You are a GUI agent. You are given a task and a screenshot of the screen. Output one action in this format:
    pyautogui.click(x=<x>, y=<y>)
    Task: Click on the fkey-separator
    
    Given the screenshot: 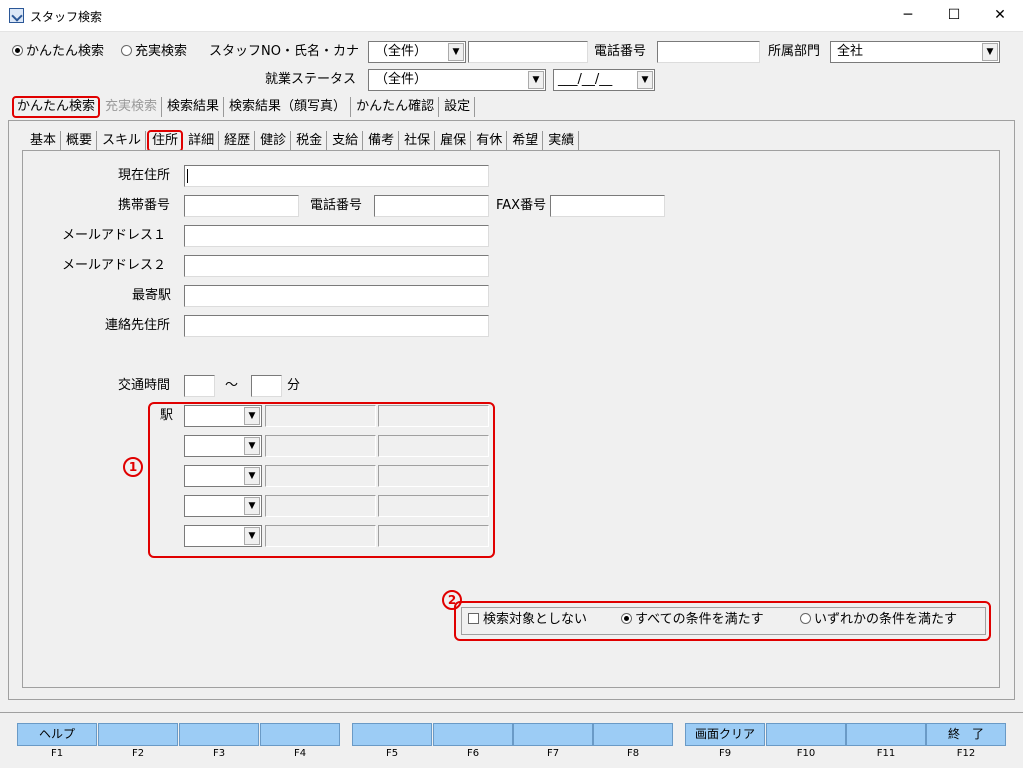 What is the action you would take?
    pyautogui.click(x=511, y=712)
    